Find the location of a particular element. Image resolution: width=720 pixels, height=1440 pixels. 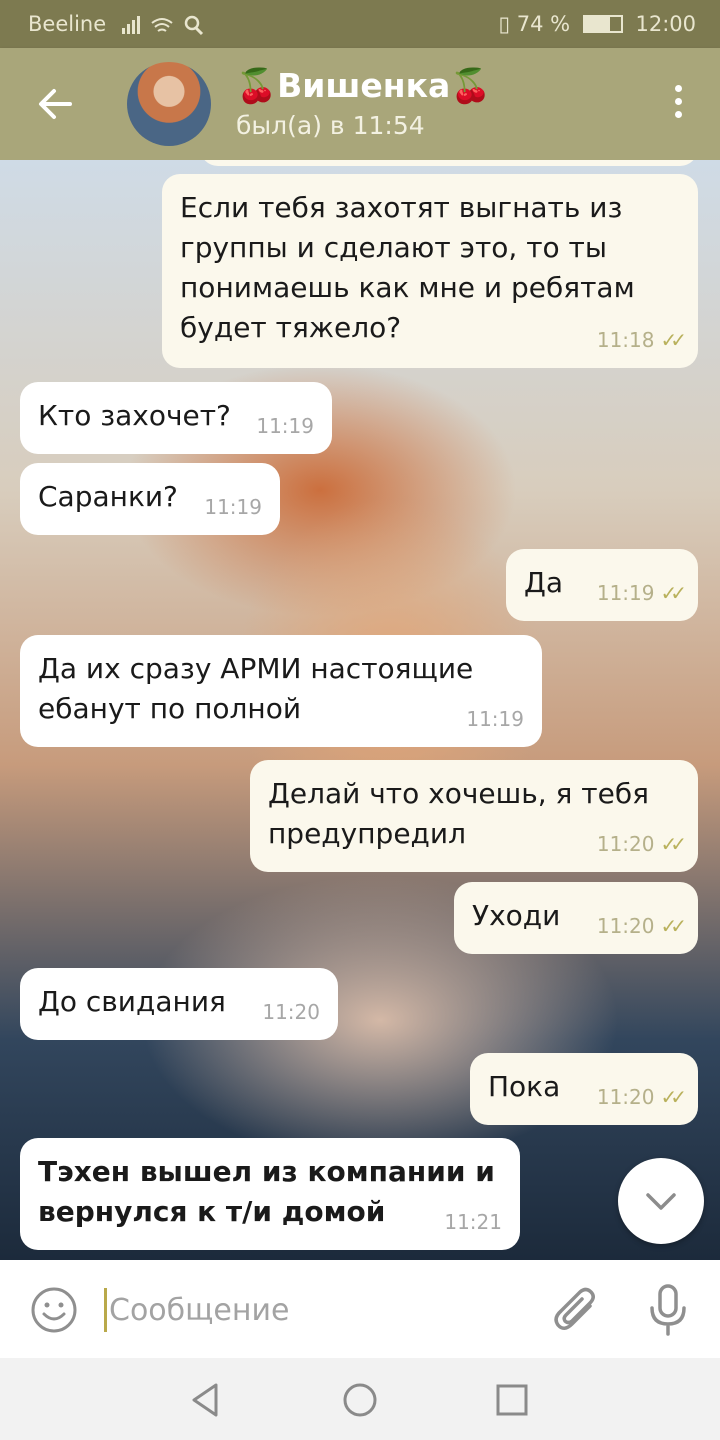

message-time: 11:21 is located at coordinates (473, 1222).